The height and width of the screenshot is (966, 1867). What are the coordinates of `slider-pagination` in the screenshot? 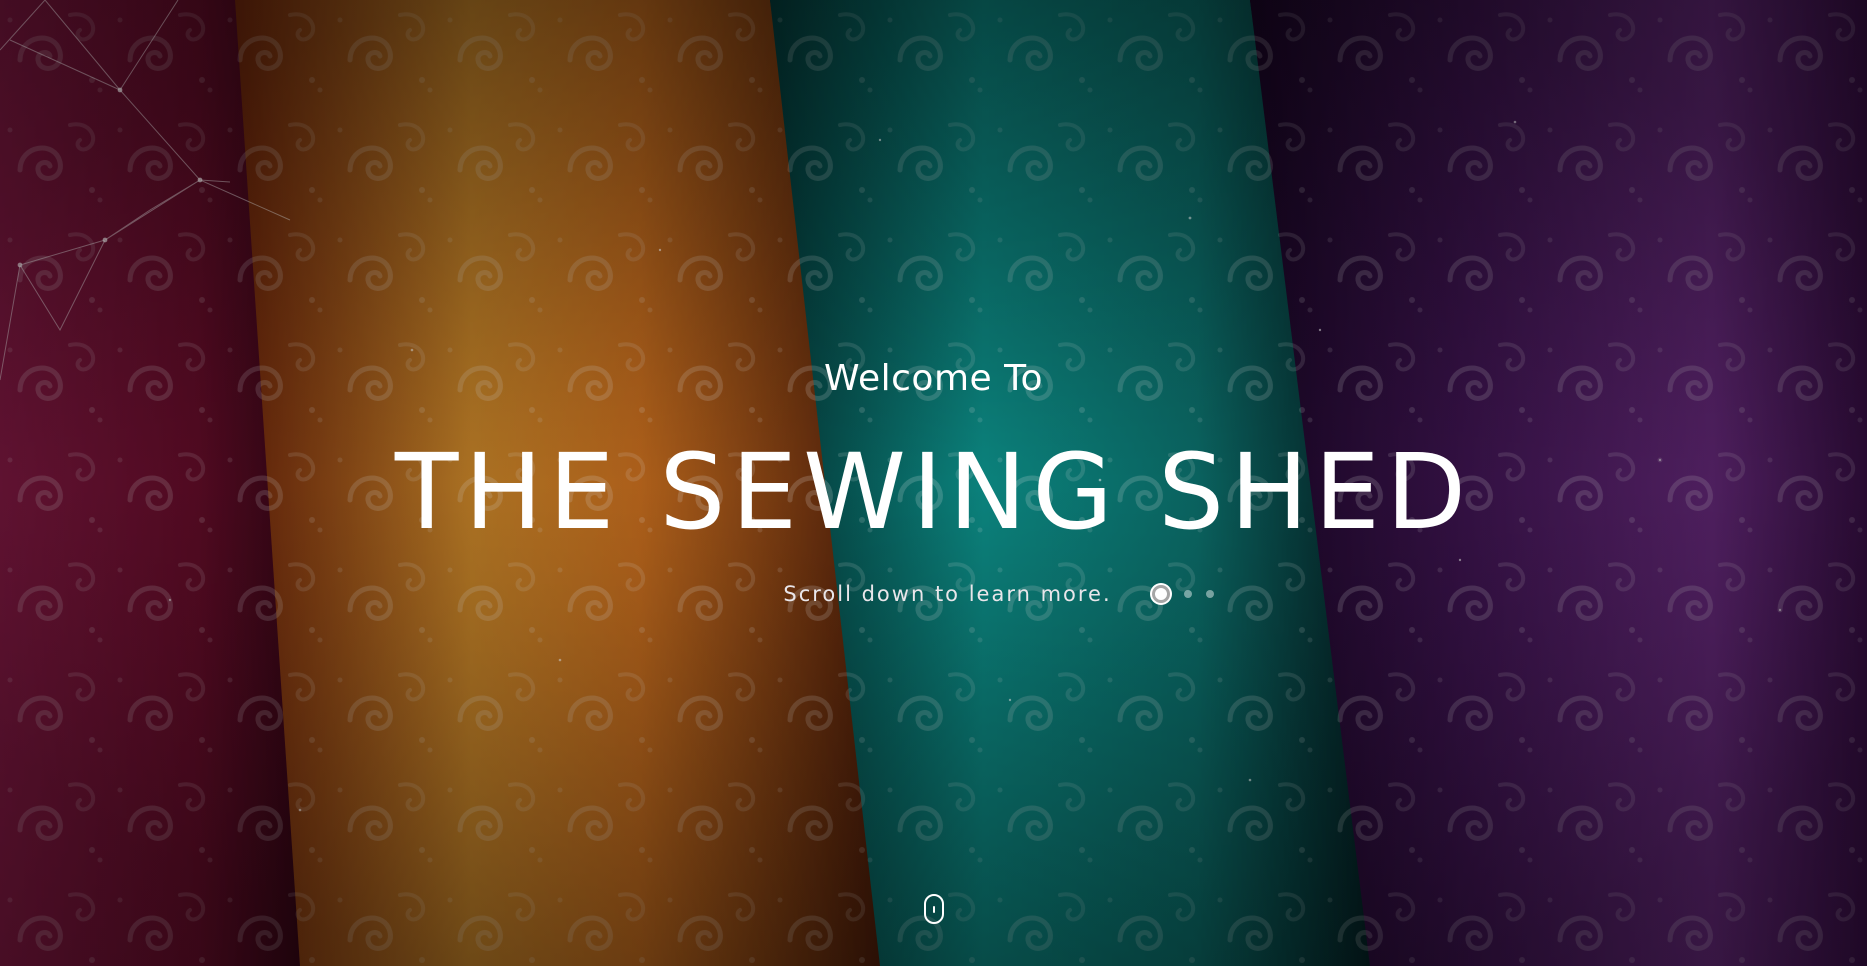 It's located at (1182, 594).